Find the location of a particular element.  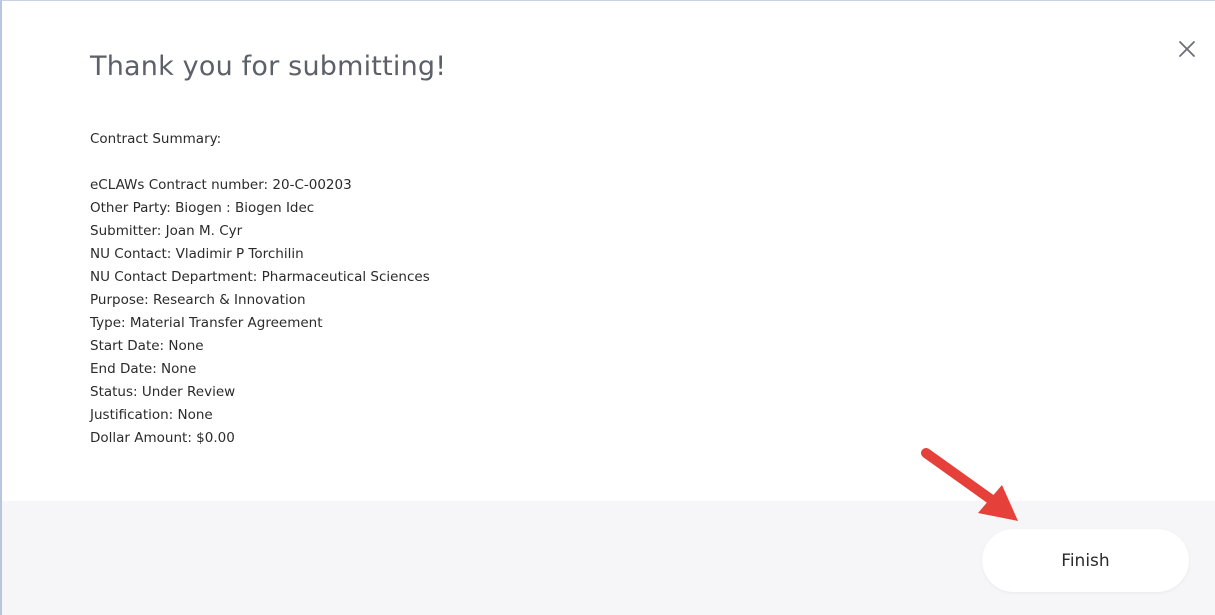

summary-line-nu-contact: NU Contact: Vladimir P Torchilin is located at coordinates (197, 254).